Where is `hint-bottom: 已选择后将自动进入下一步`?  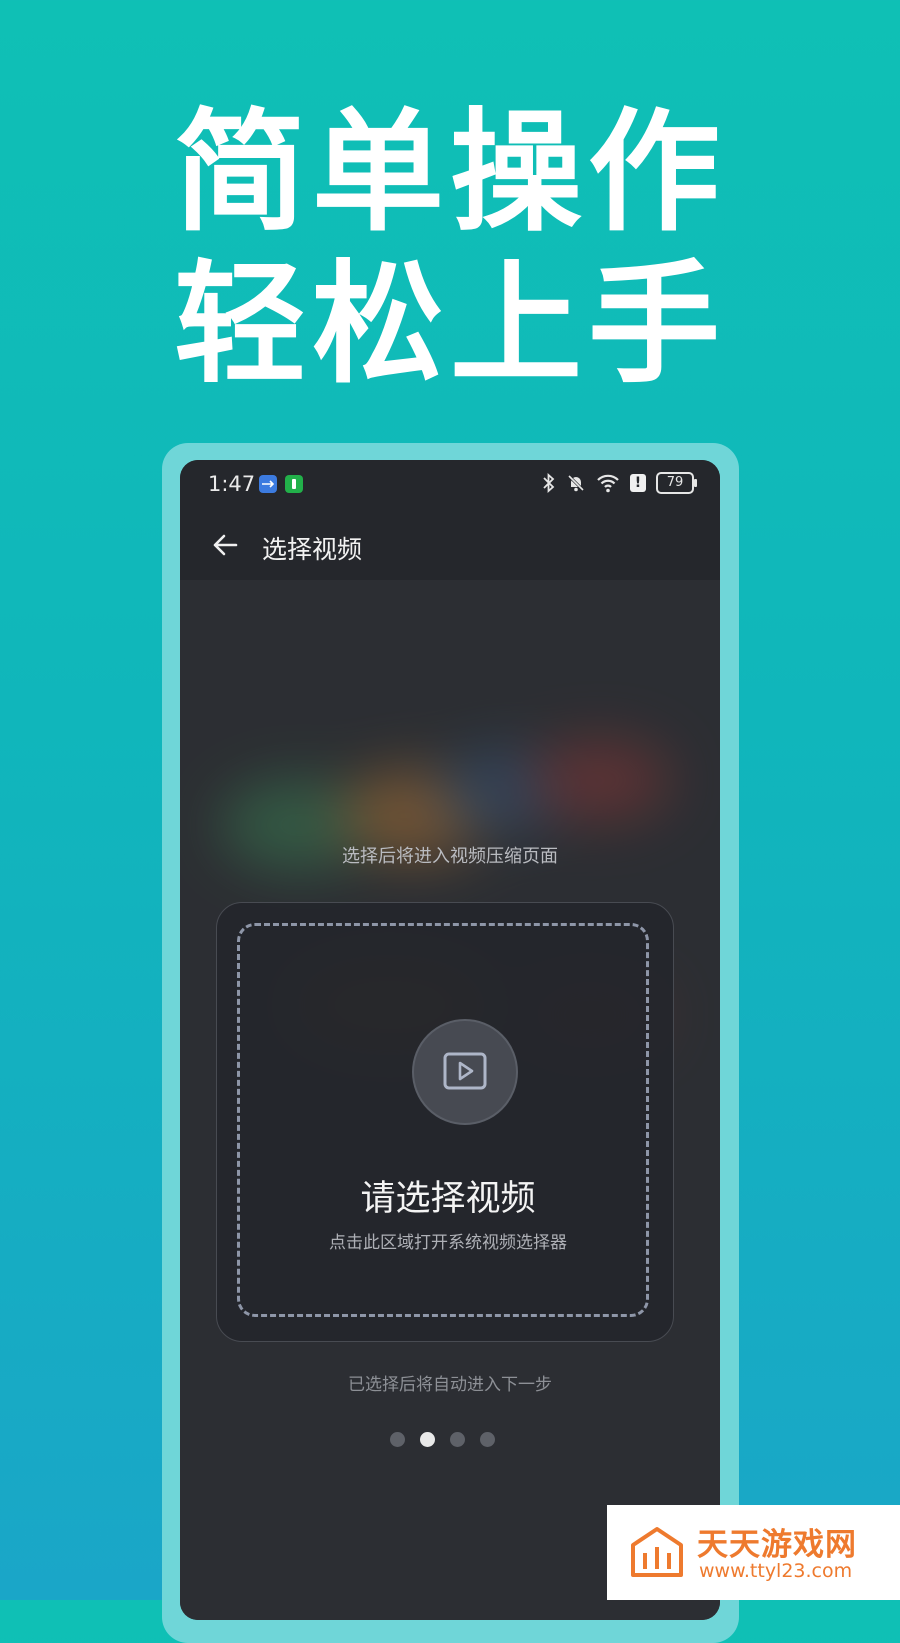 hint-bottom: 已选择后将自动进入下一步 is located at coordinates (450, 1385).